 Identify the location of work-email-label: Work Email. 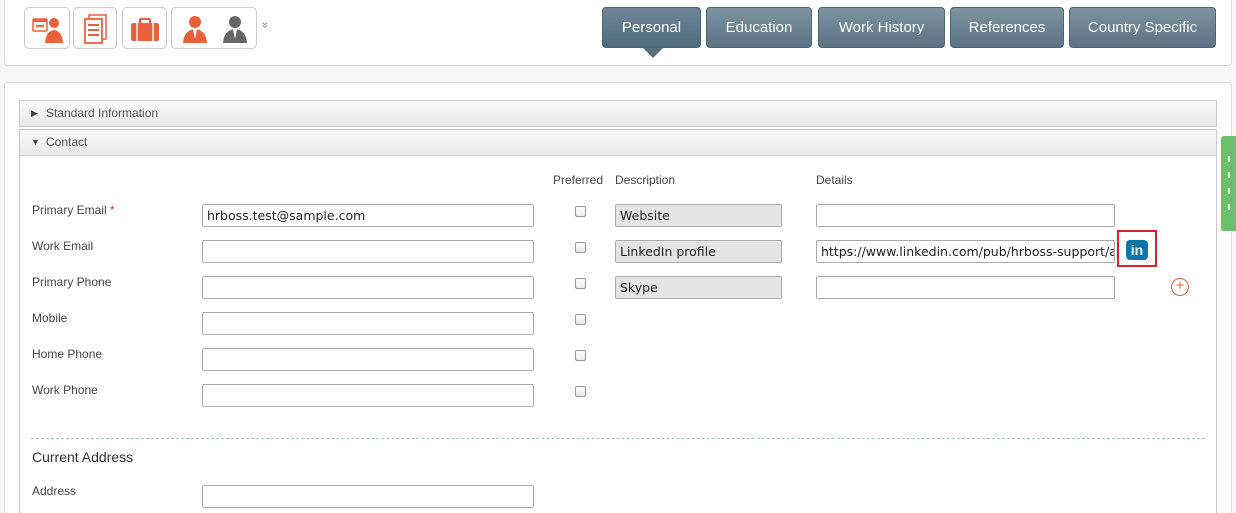
(63, 246).